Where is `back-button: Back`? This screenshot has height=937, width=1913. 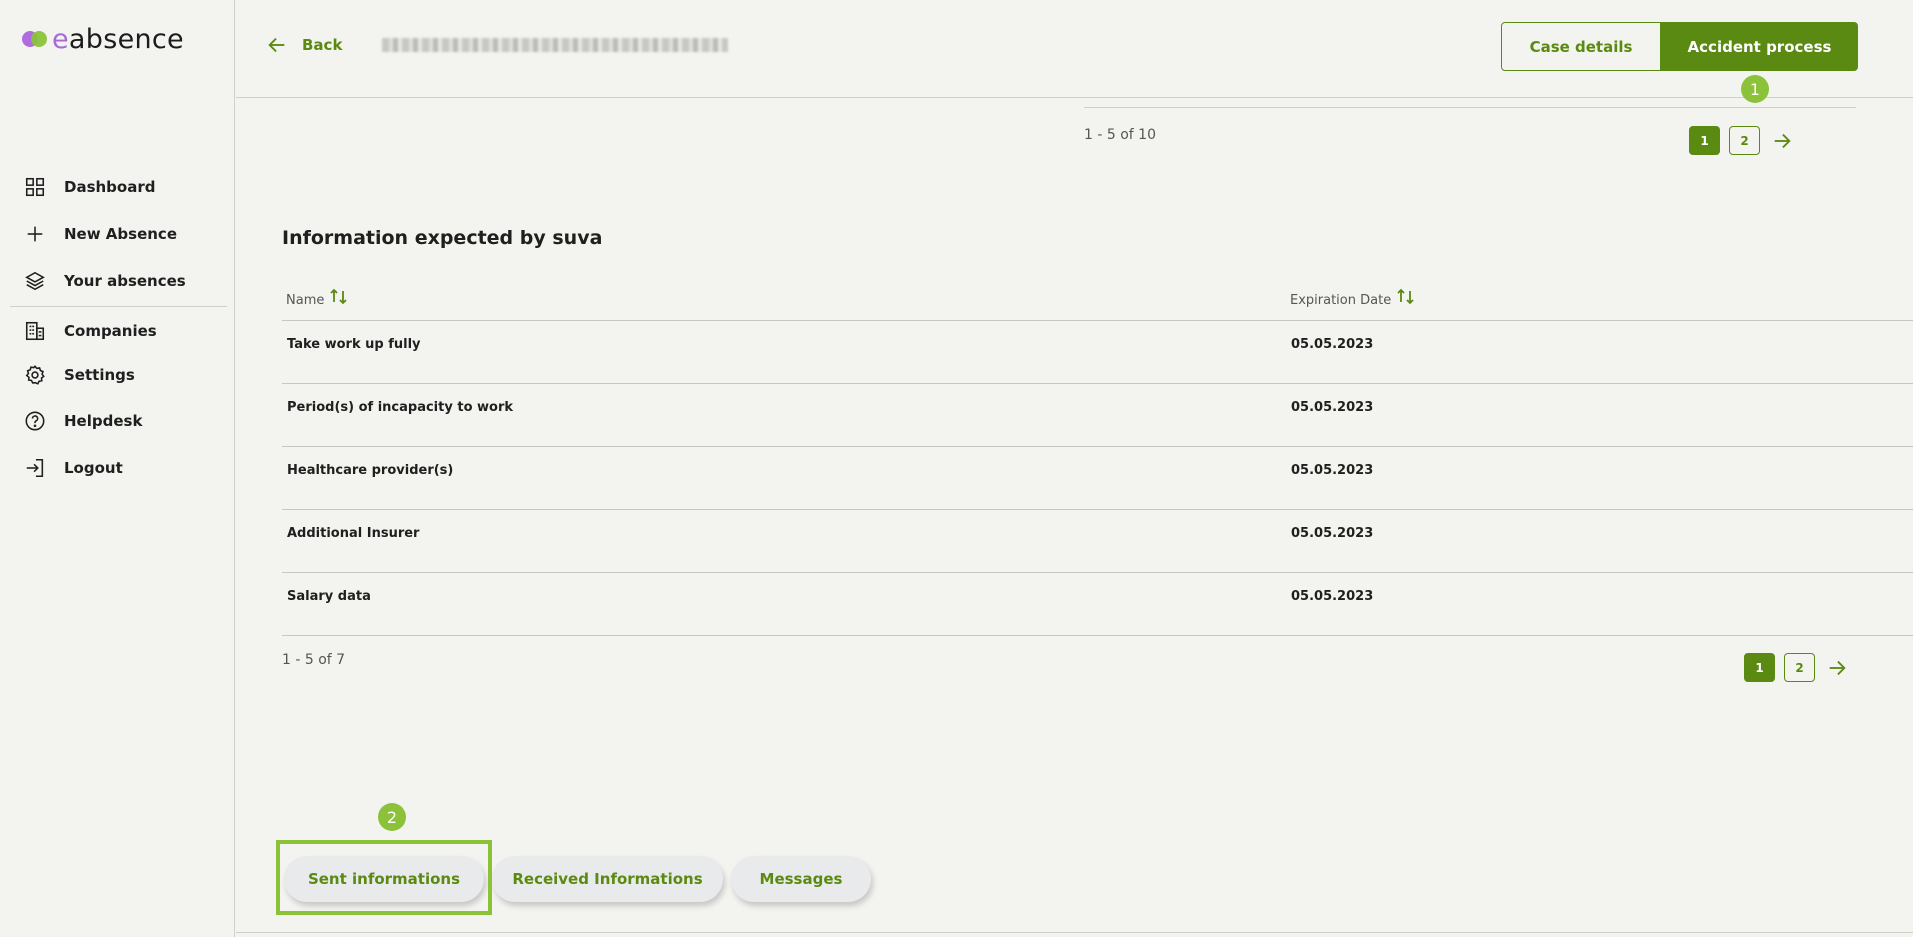
back-button: Back is located at coordinates (304, 45).